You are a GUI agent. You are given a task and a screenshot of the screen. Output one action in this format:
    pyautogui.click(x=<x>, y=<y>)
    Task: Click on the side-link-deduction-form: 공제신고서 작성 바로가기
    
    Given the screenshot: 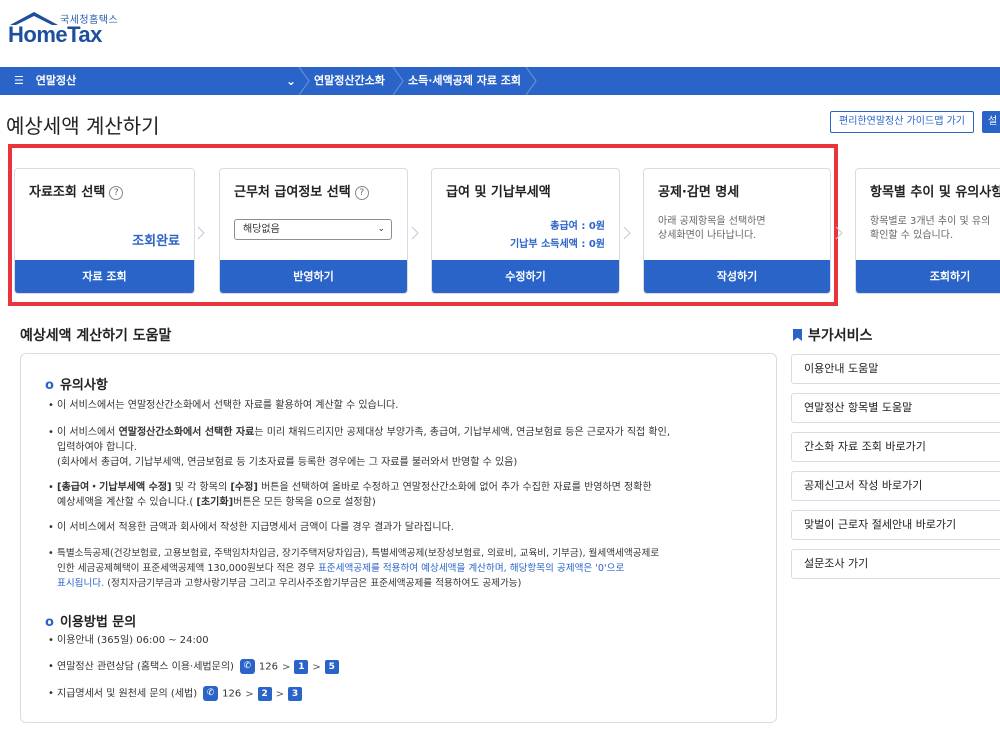 What is the action you would take?
    pyautogui.click(x=895, y=486)
    